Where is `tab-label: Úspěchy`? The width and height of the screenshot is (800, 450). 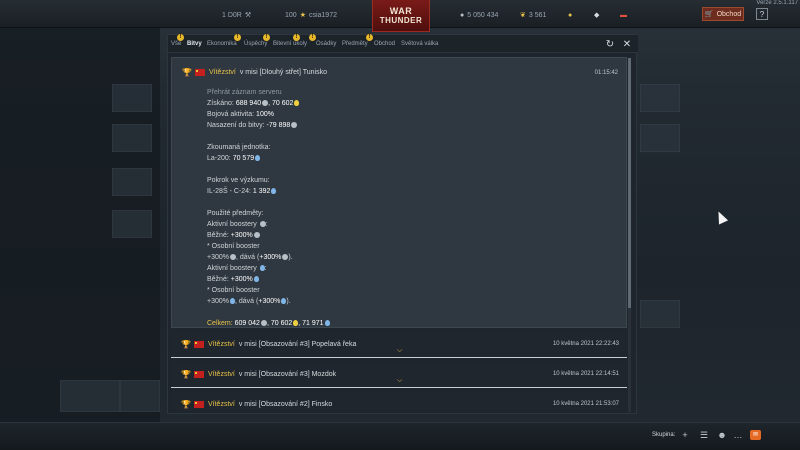
tab-label: Úspěchy is located at coordinates (256, 44).